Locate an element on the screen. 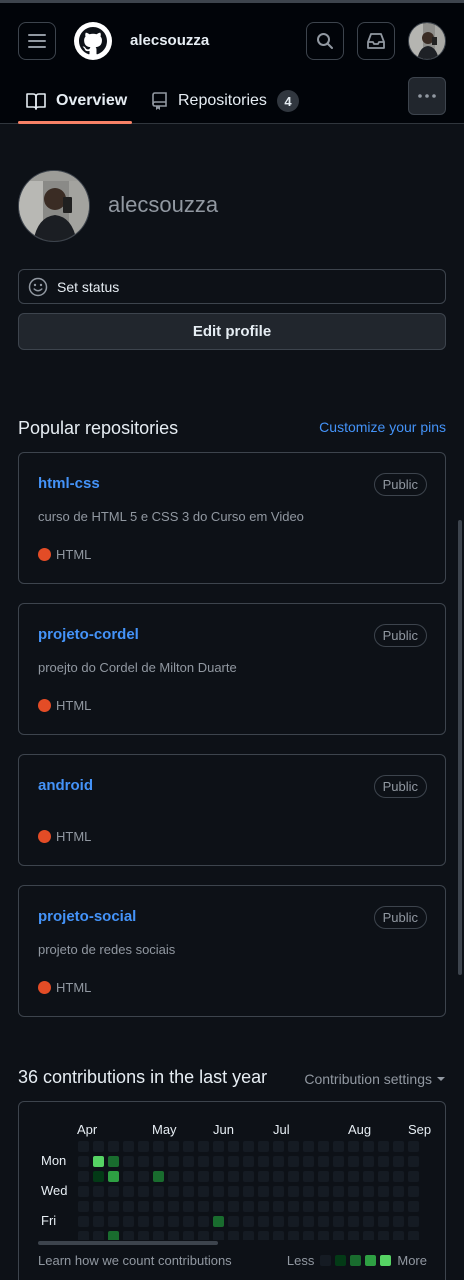 The height and width of the screenshot is (1280, 464). edit-profile-button: Edit profile is located at coordinates (232, 331).